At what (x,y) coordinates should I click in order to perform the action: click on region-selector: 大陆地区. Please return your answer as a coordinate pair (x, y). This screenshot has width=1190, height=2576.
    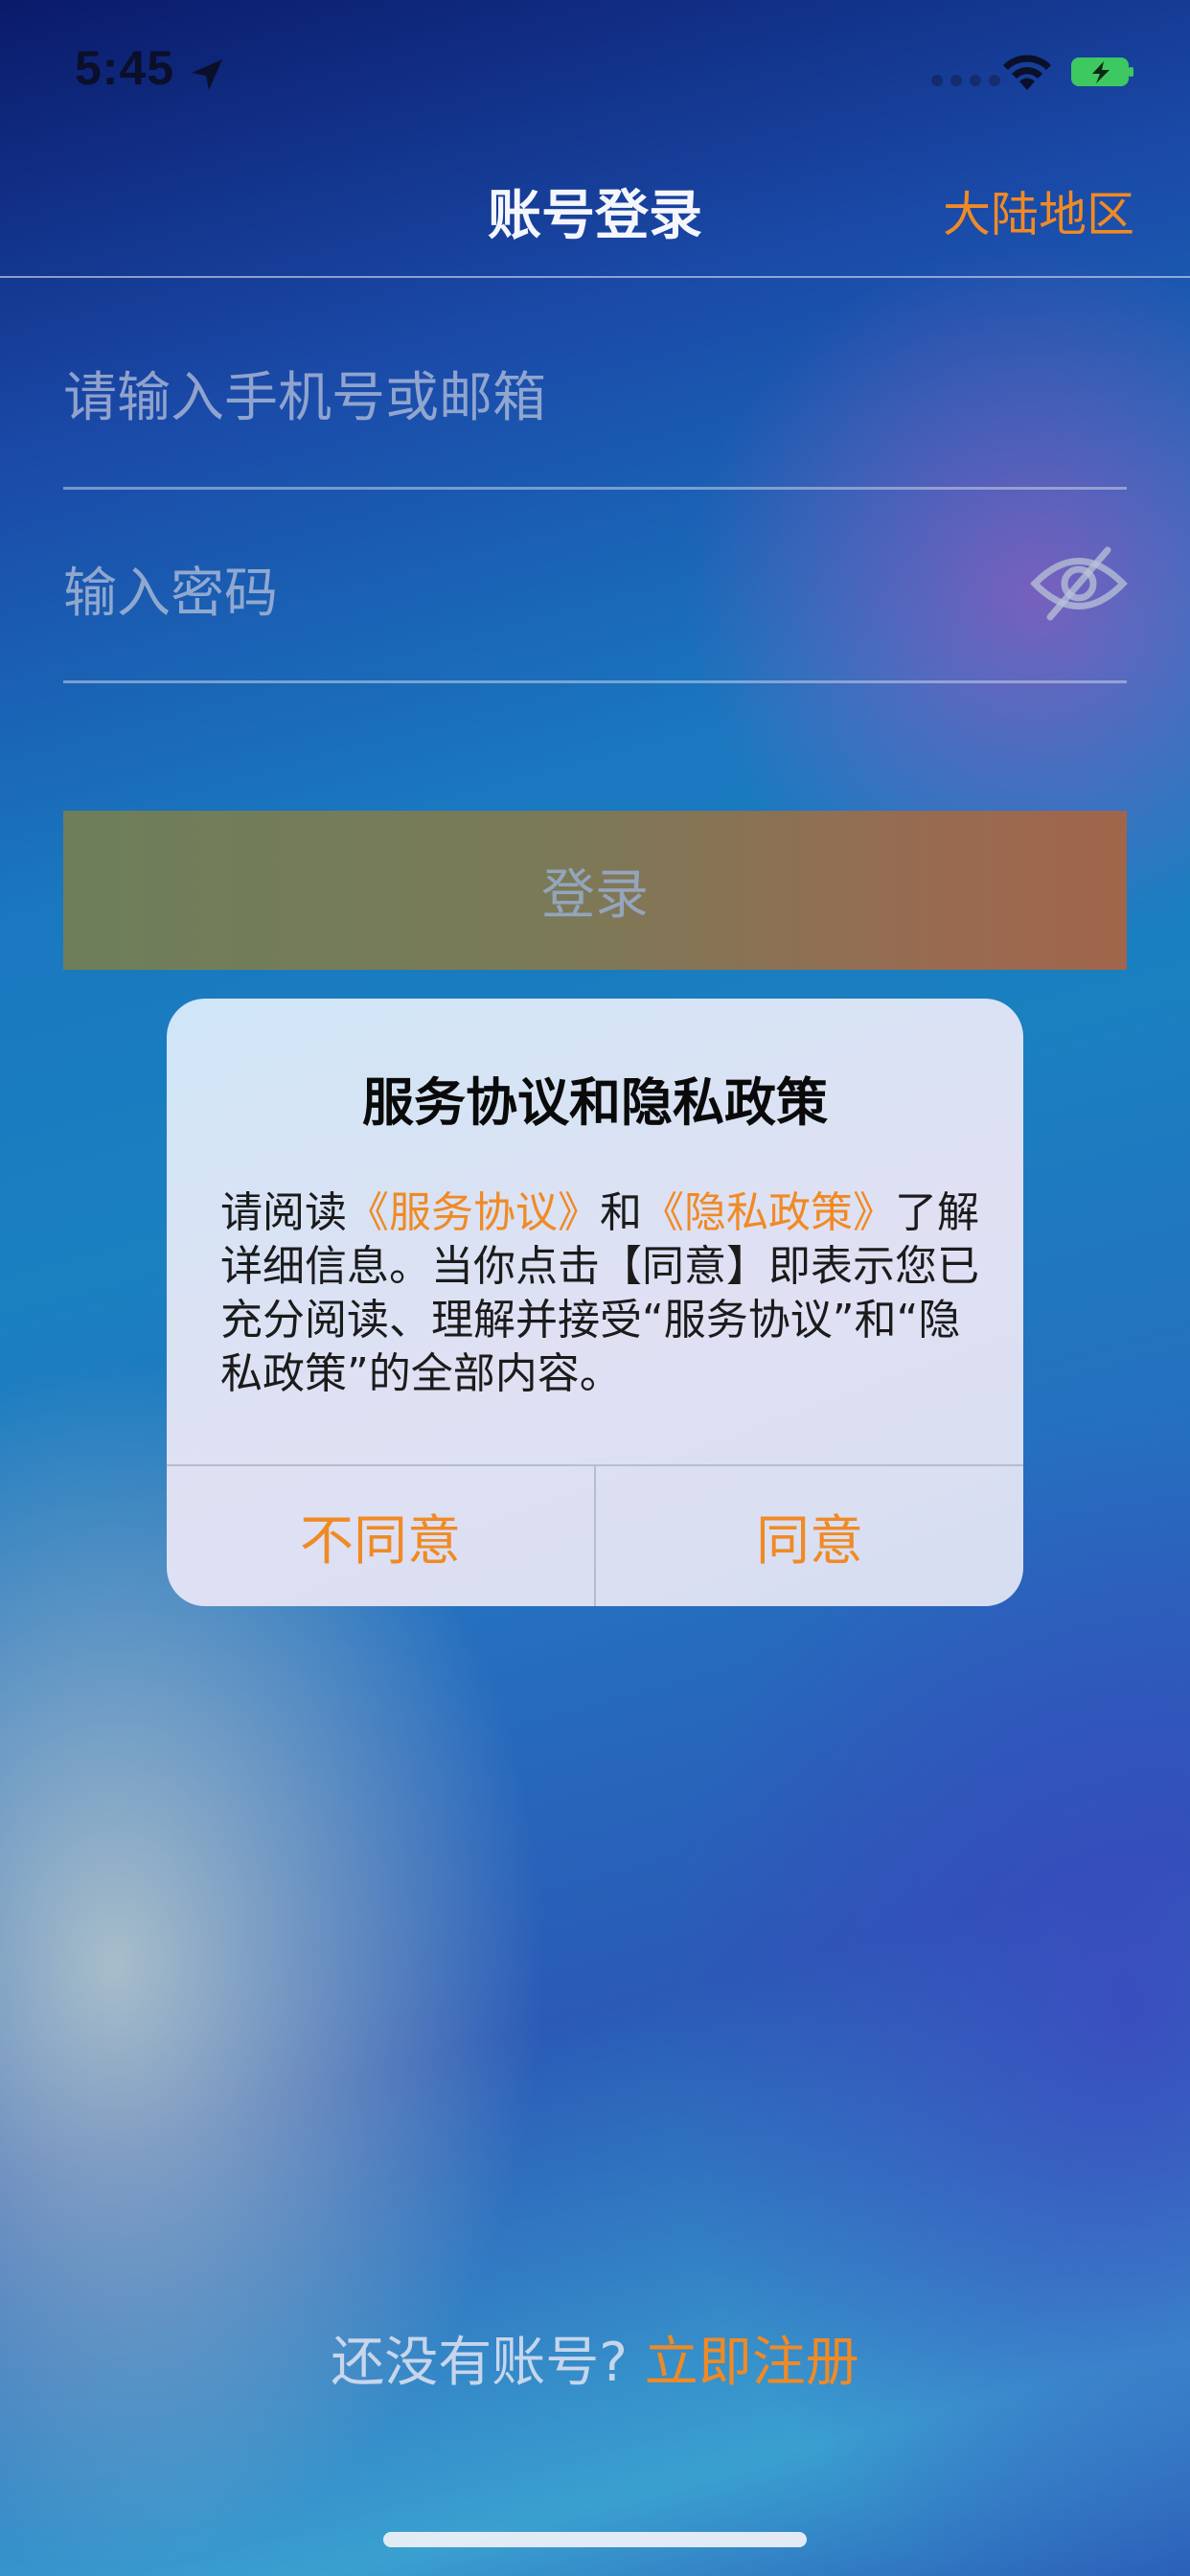
    Looking at the image, I should click on (1038, 210).